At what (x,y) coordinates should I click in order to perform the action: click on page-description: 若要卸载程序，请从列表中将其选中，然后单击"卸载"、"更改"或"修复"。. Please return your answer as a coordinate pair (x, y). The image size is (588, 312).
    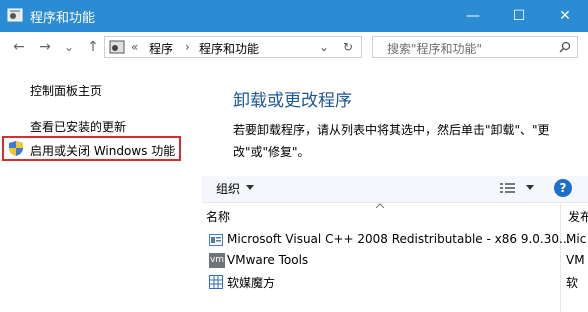
    Looking at the image, I should click on (391, 141).